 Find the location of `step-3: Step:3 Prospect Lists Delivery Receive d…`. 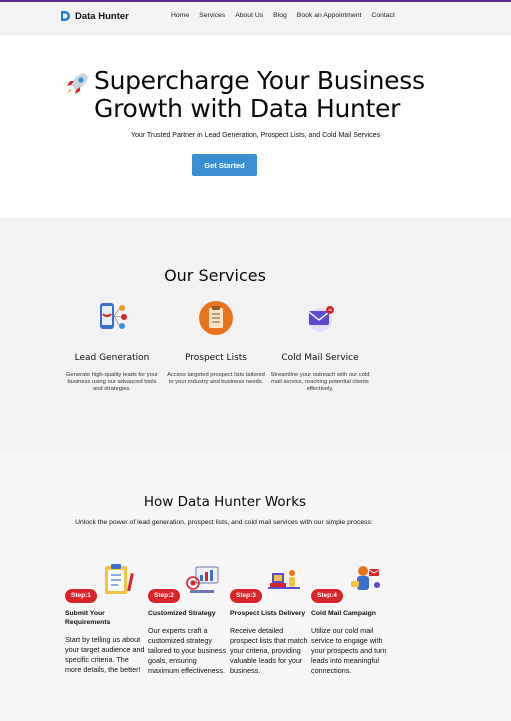

step-3: Step:3 Prospect Lists Delivery Receive d… is located at coordinates (270, 615).